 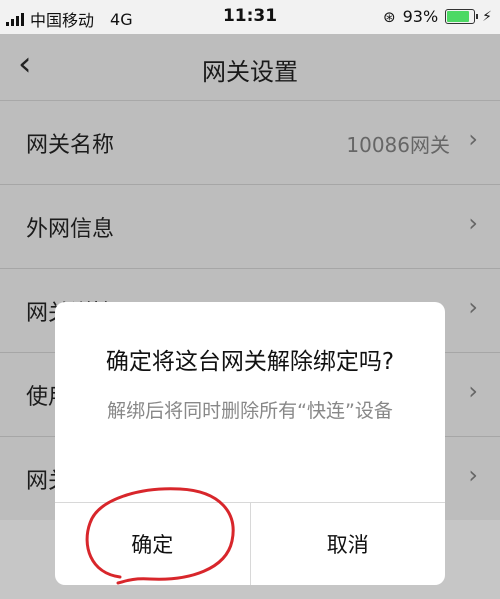 What do you see at coordinates (250, 362) in the screenshot?
I see `dialog-title: 确定将这台网关解除绑定吗?` at bounding box center [250, 362].